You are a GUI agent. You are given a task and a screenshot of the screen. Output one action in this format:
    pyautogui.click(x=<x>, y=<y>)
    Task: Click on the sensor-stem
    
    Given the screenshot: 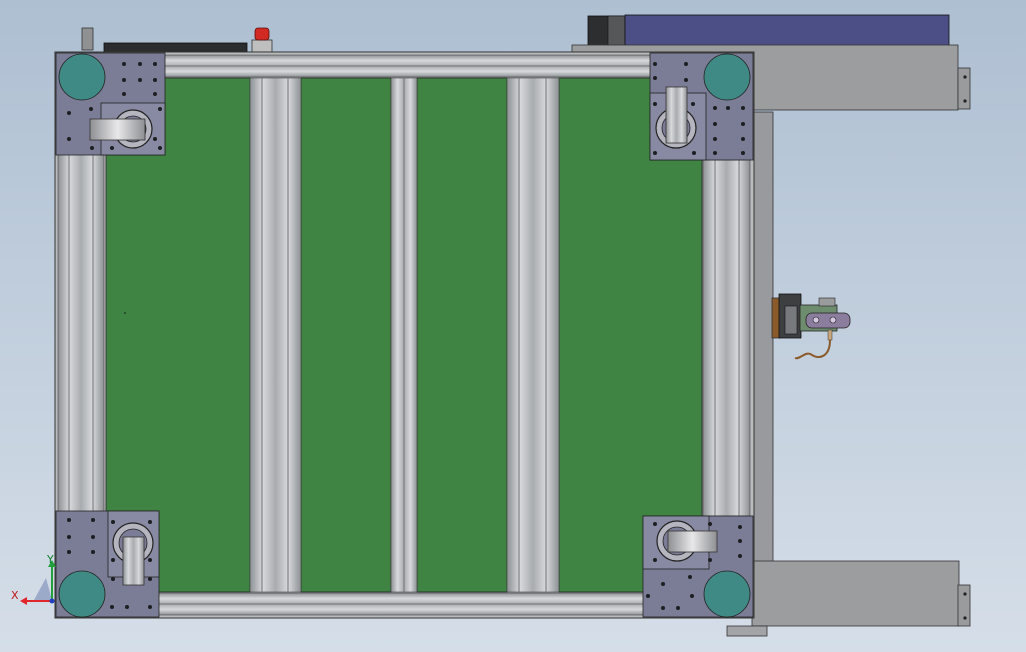 What is the action you would take?
    pyautogui.click(x=830, y=335)
    